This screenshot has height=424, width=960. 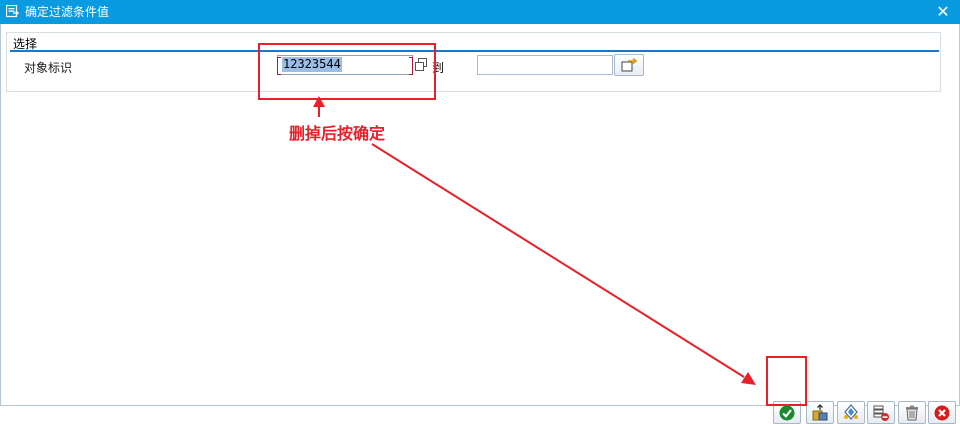 What do you see at coordinates (319, 106) in the screenshot?
I see `arrow-up-to-input` at bounding box center [319, 106].